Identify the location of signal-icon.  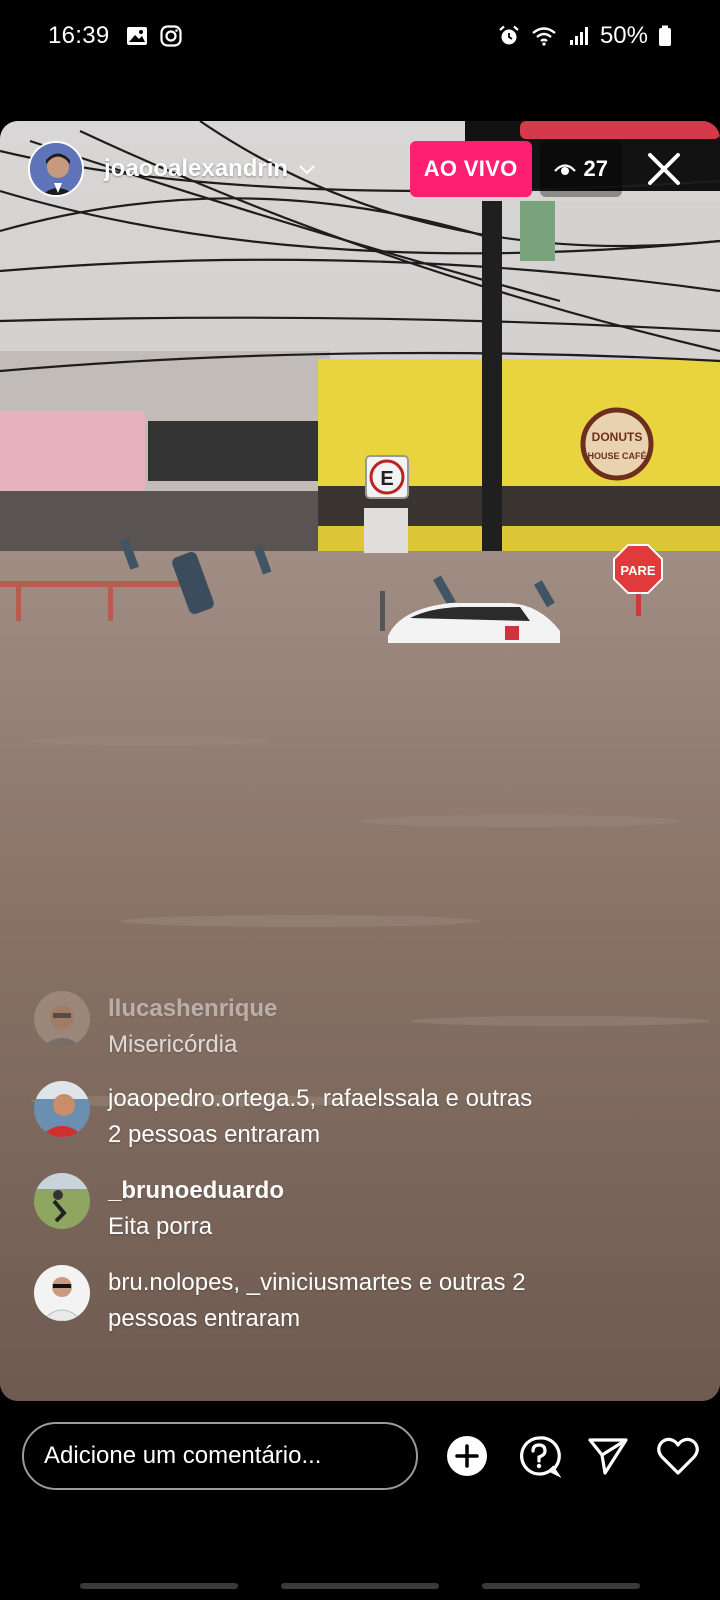
(578, 36).